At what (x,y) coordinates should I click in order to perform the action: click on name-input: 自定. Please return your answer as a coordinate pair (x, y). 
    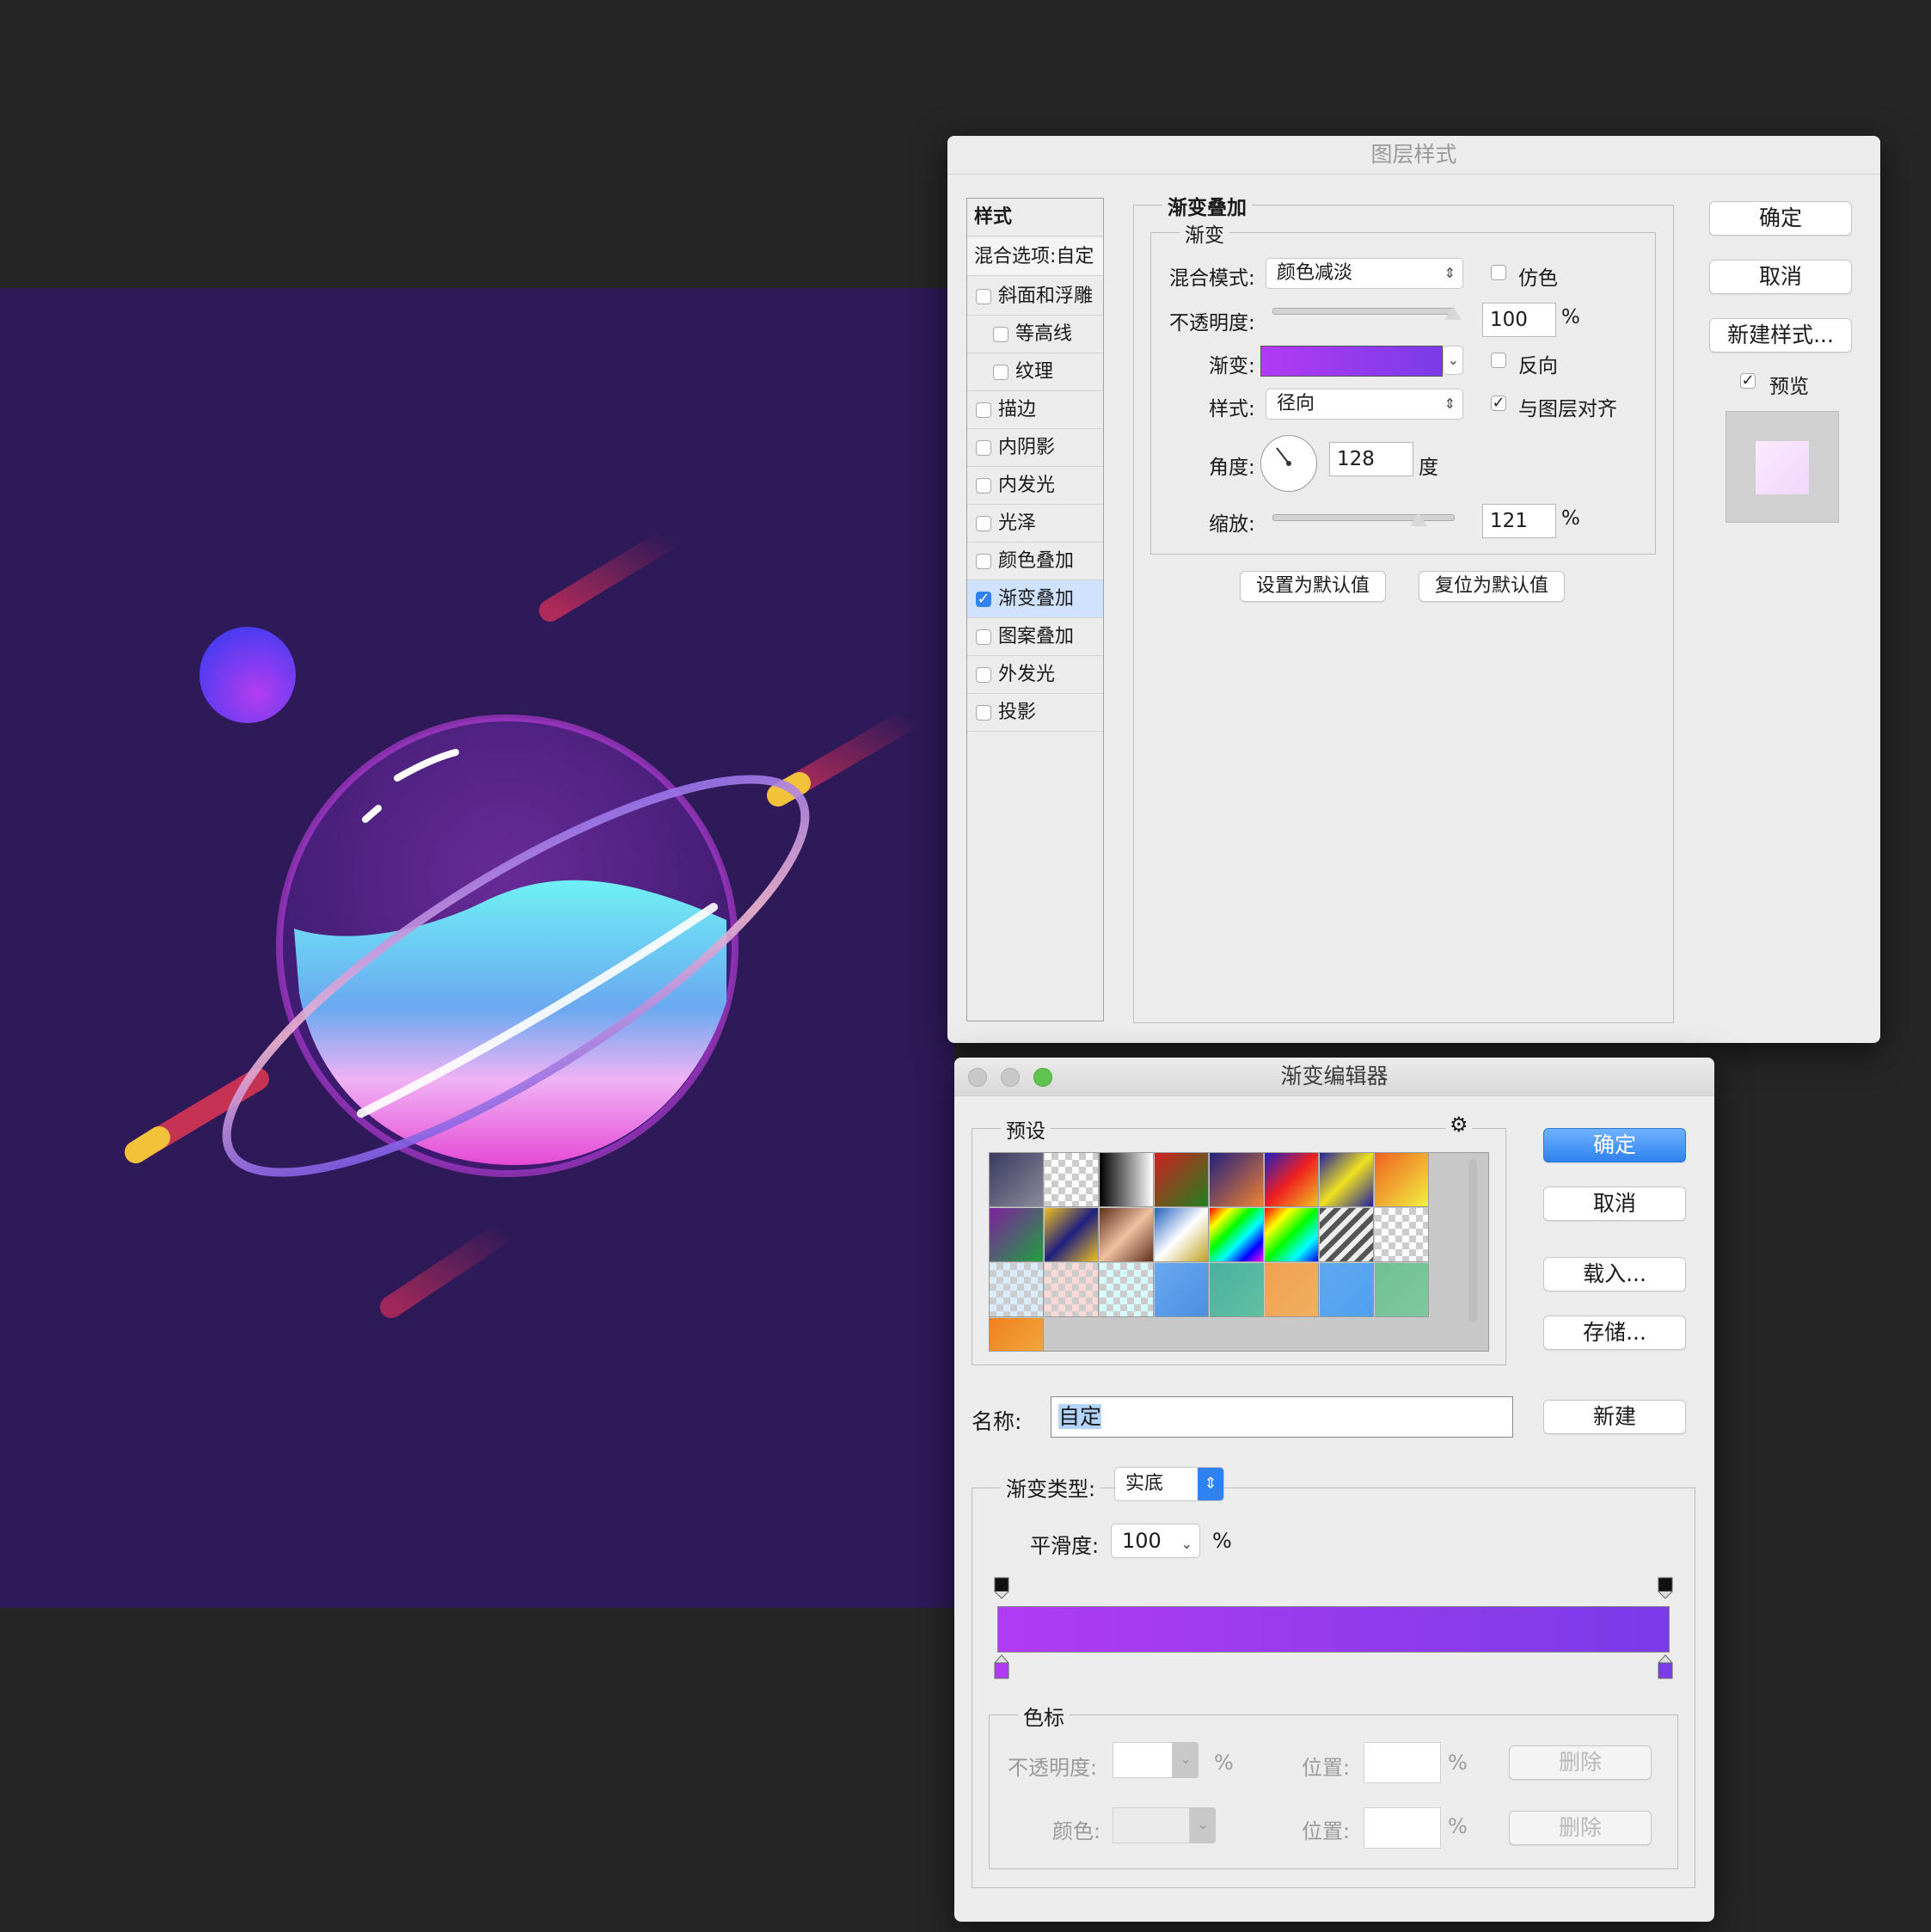
    Looking at the image, I should click on (1282, 1417).